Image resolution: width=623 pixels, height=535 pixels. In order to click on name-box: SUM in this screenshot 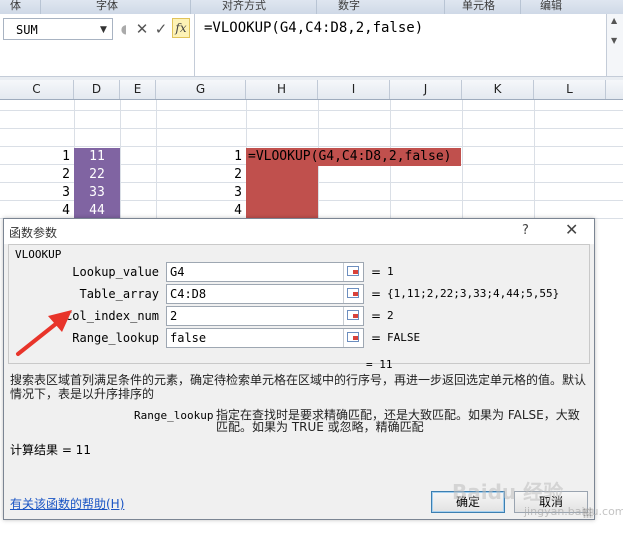, I will do `click(58, 29)`.